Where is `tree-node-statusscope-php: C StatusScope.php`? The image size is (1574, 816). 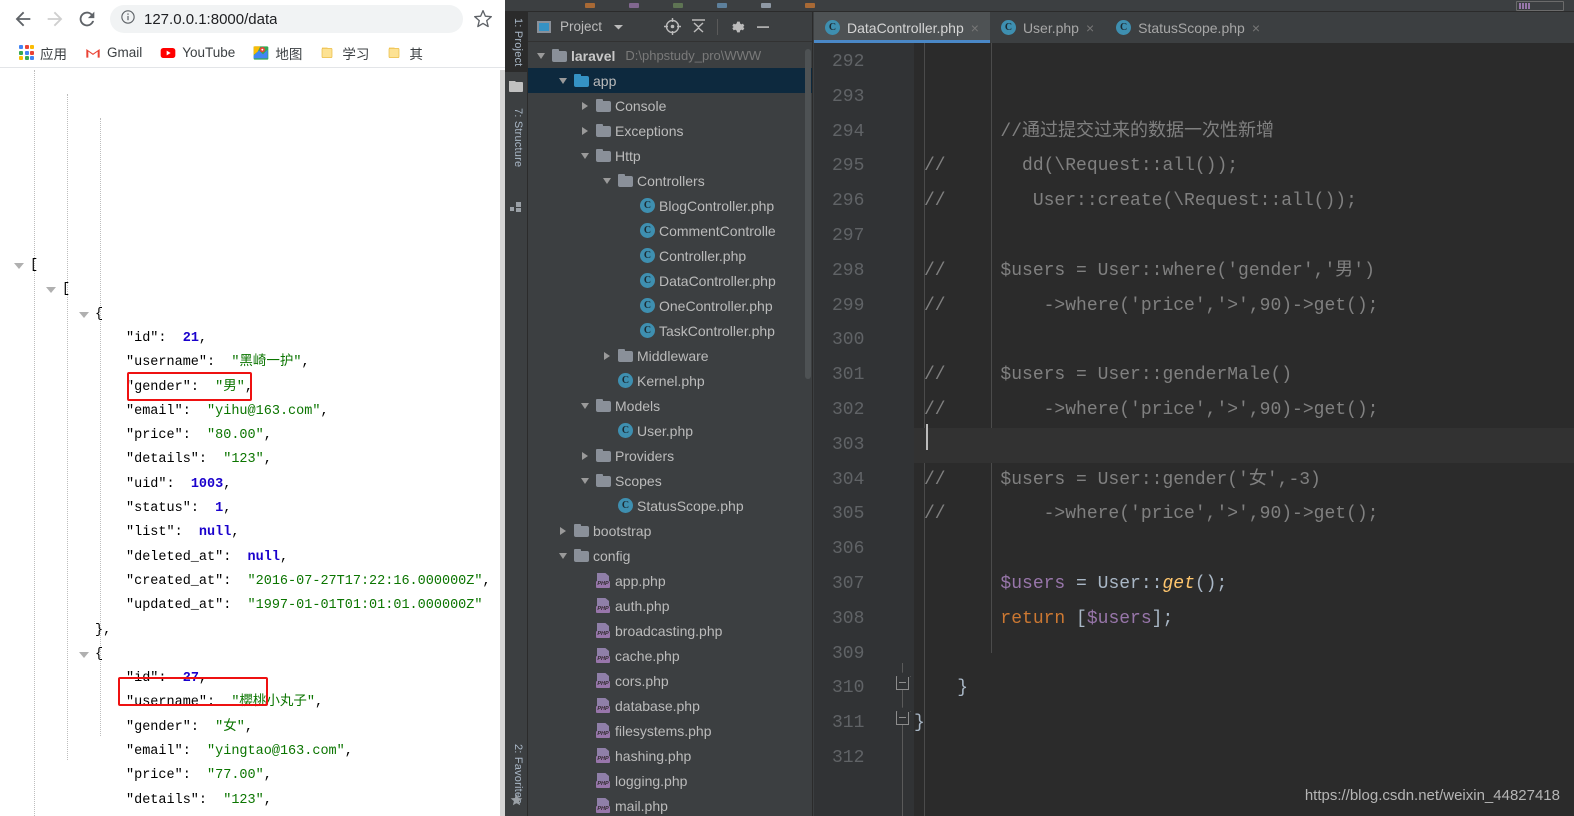 tree-node-statusscope-php: C StatusScope.php is located at coordinates (670, 505).